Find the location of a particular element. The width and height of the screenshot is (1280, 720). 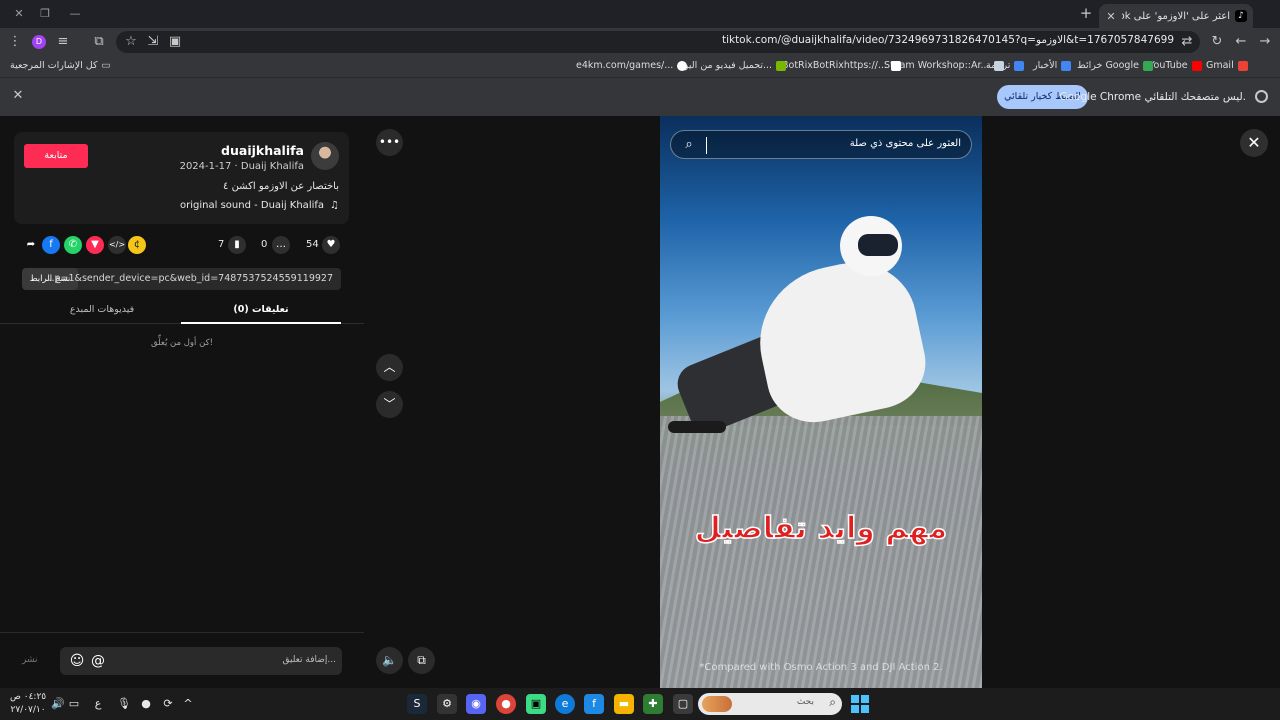

post-comment-button: نشر is located at coordinates (30, 660).